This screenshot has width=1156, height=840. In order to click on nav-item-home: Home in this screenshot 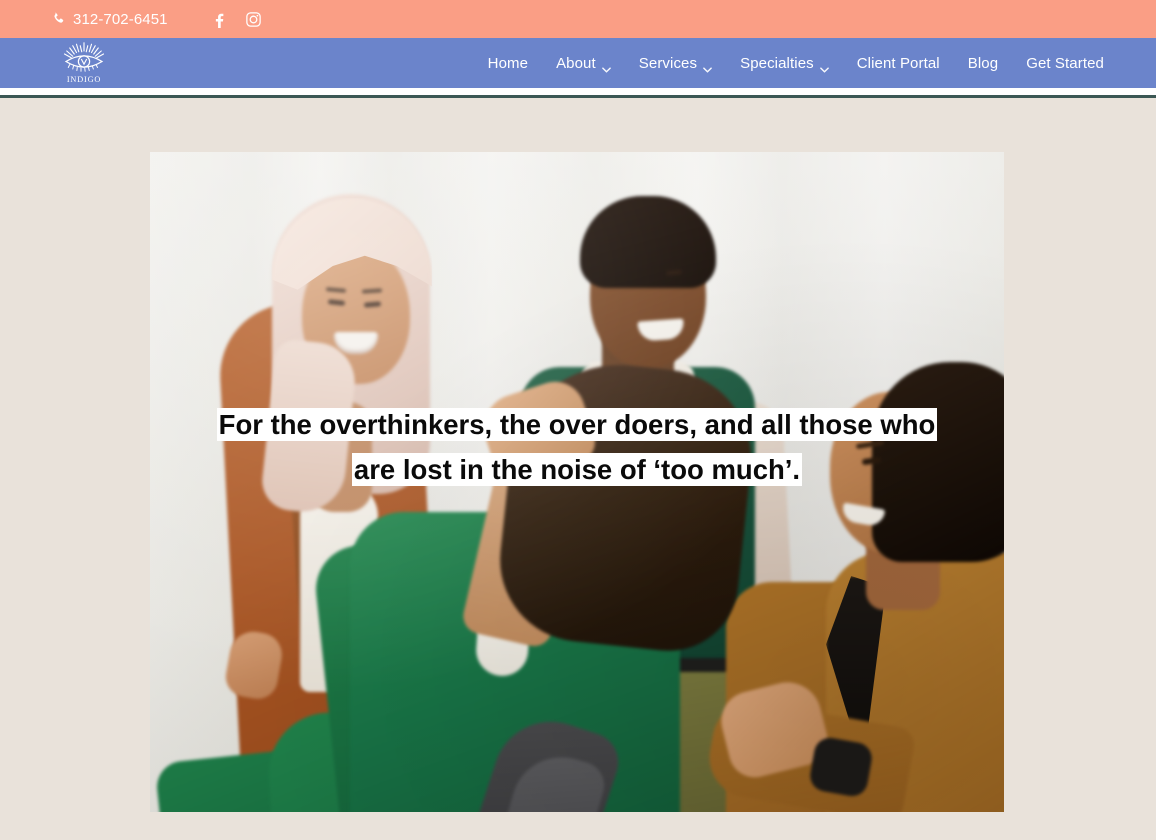, I will do `click(508, 63)`.